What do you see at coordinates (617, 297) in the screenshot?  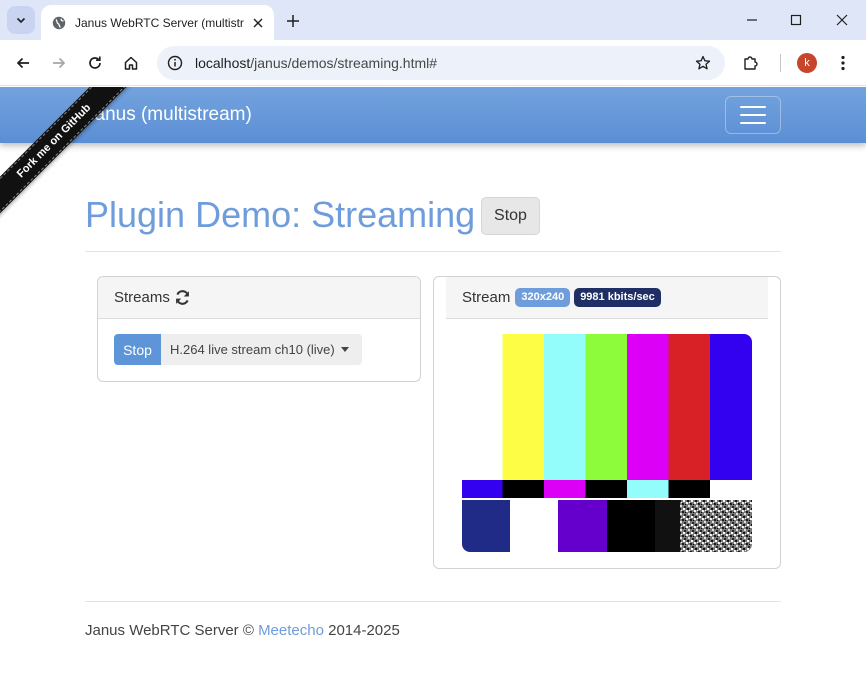 I see `bitrate-badge: 9981 kbits/sec` at bounding box center [617, 297].